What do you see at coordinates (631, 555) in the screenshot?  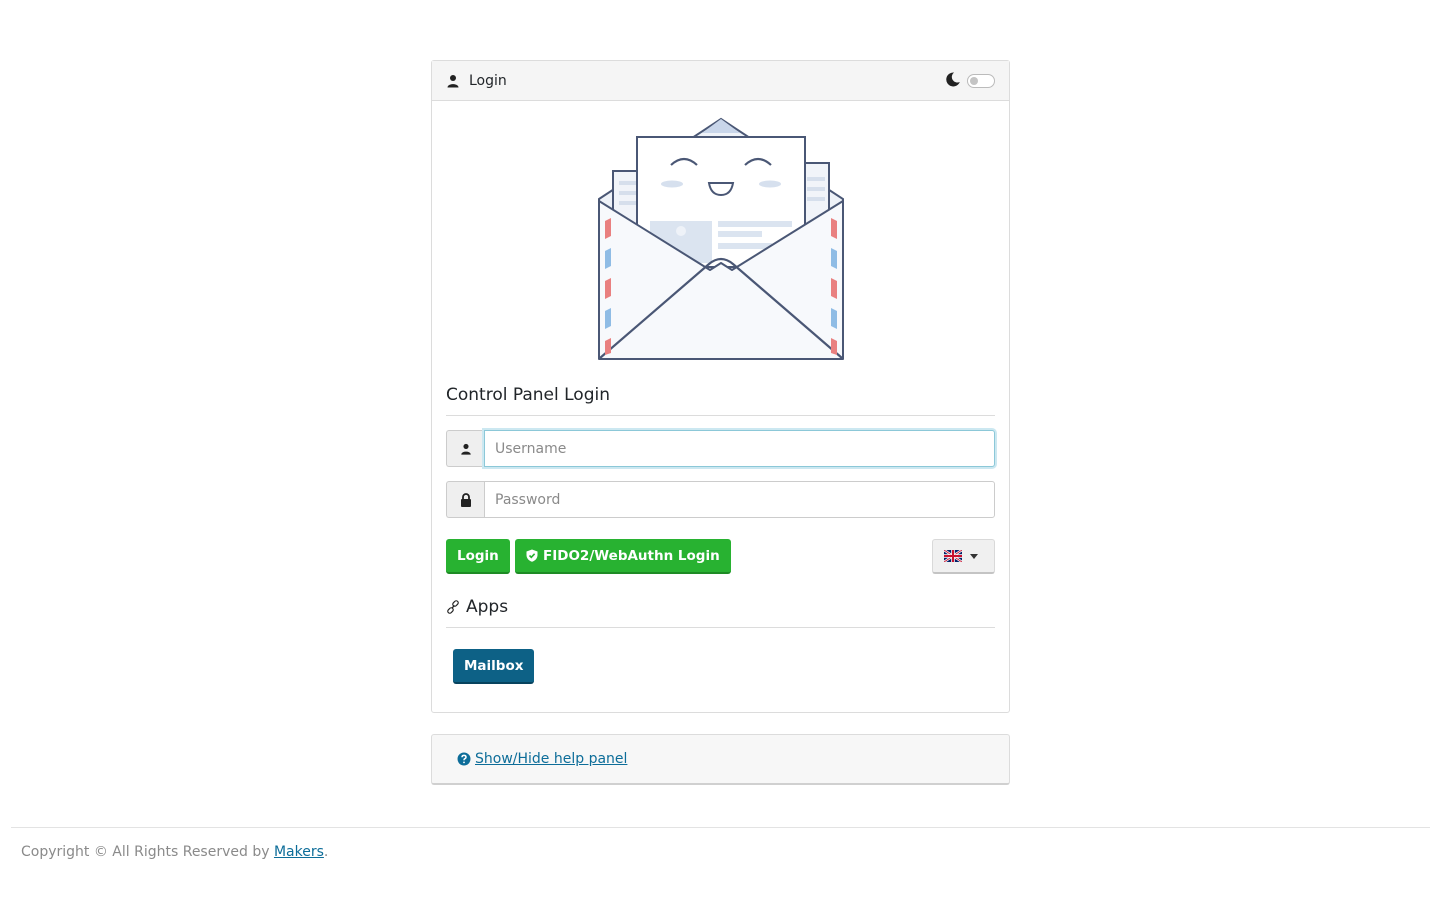 I see `fido-button-label: FIDO2/WebAuthn Login` at bounding box center [631, 555].